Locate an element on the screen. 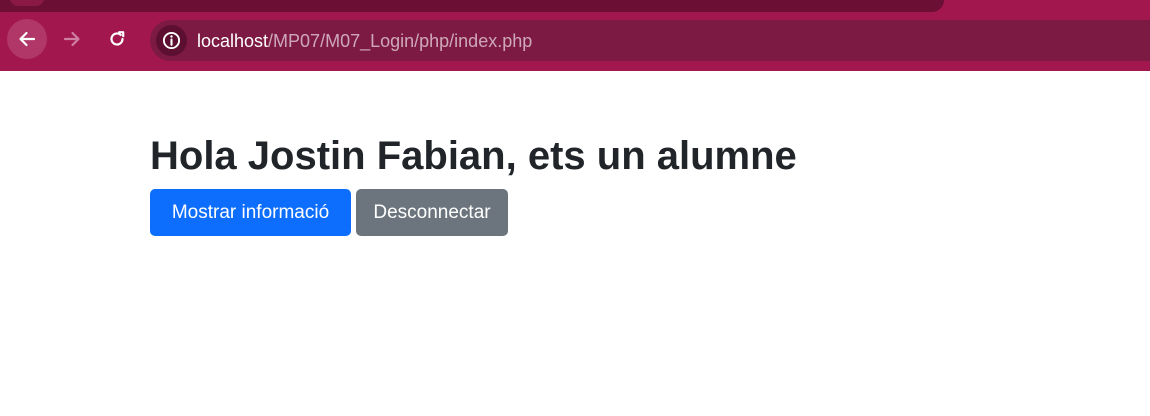 The image size is (1150, 416). url-path: /MP07/M07_Login/php/index.php is located at coordinates (400, 41).